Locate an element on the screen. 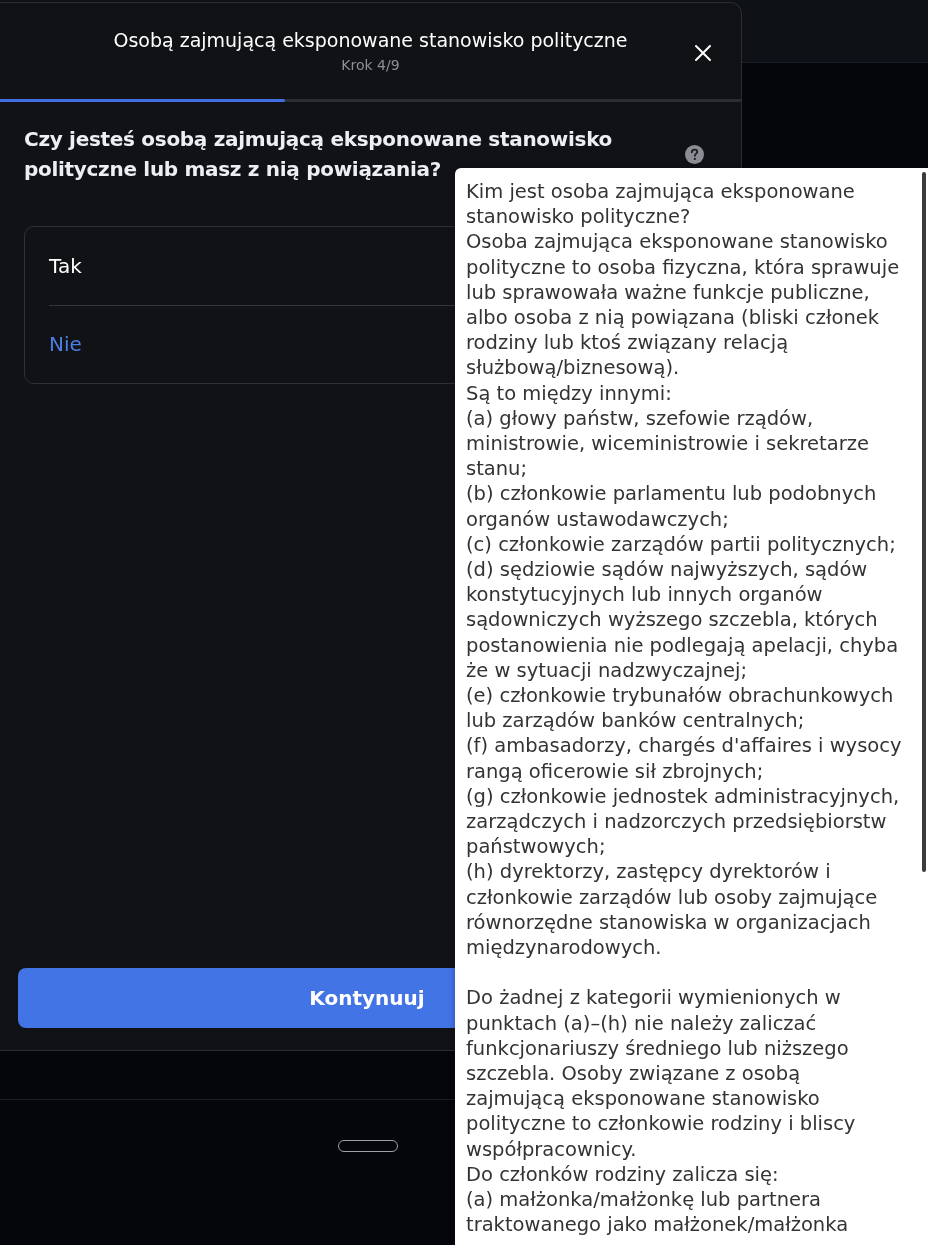 Image resolution: width=928 pixels, height=1245 pixels. tooltip-paragraph: (f) ambasadorzy, chargés d'affaires i wysocy rangą oficerowie sił zbrojnych; is located at coordinates (684, 758).